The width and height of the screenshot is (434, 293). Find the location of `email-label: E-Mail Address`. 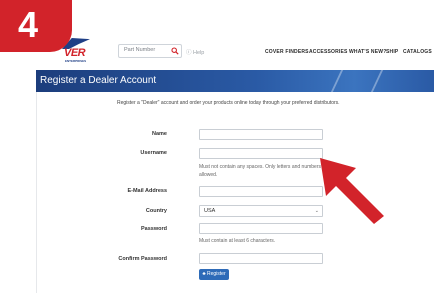

email-label: E-Mail Address is located at coordinates (147, 191).